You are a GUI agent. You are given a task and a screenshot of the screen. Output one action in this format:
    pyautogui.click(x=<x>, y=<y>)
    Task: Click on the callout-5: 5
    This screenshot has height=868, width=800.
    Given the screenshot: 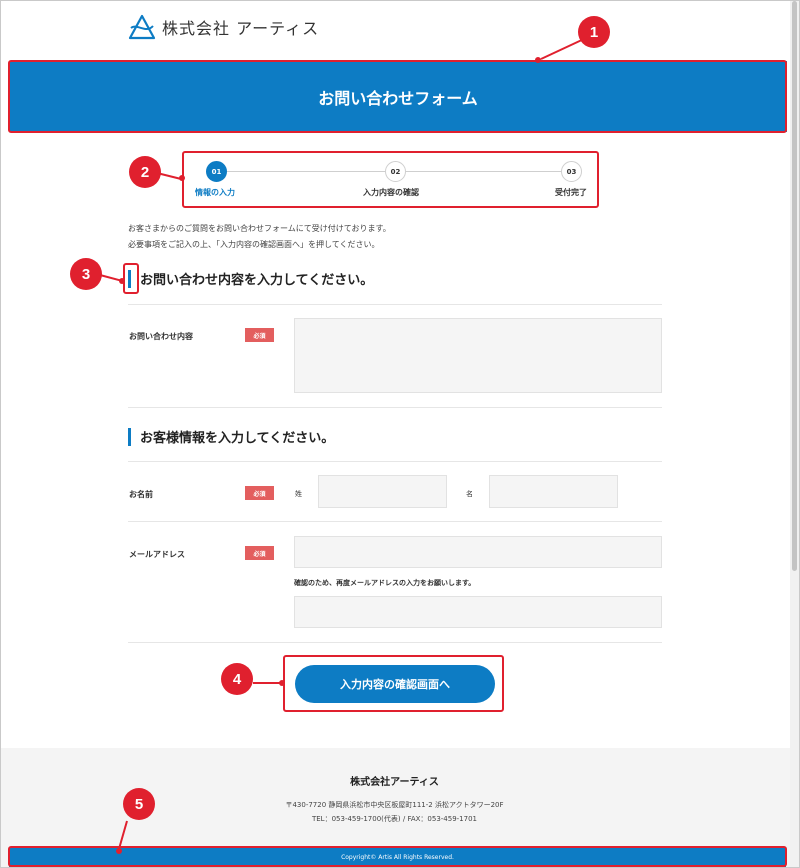 What is the action you would take?
    pyautogui.click(x=139, y=804)
    